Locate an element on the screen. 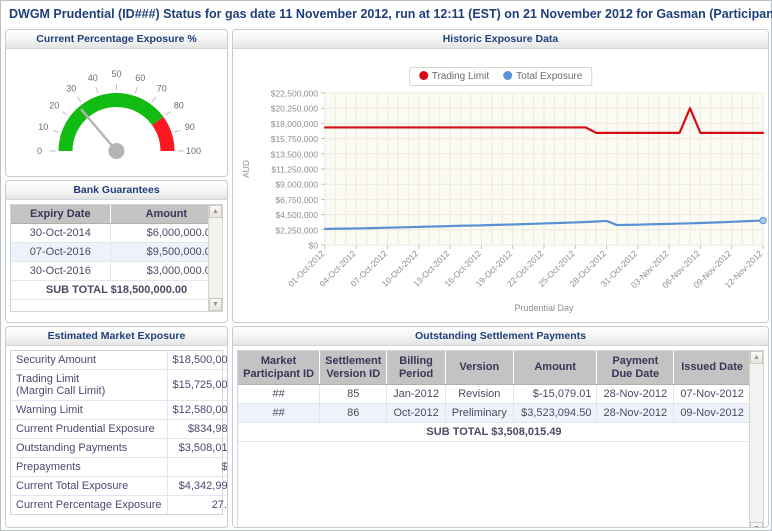 This screenshot has width=772, height=531. legend-item: Total Exposure is located at coordinates (542, 76).